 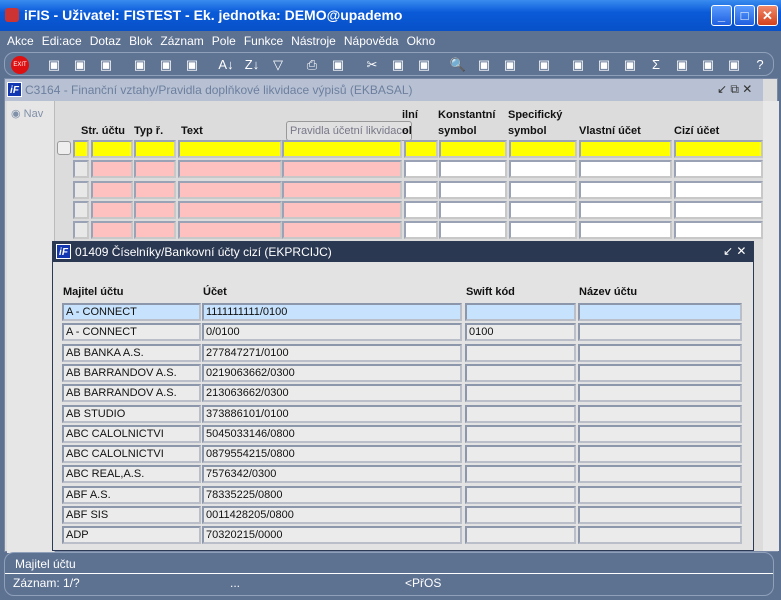 What do you see at coordinates (630, 65) in the screenshot?
I see `calendar-icon: ▣` at bounding box center [630, 65].